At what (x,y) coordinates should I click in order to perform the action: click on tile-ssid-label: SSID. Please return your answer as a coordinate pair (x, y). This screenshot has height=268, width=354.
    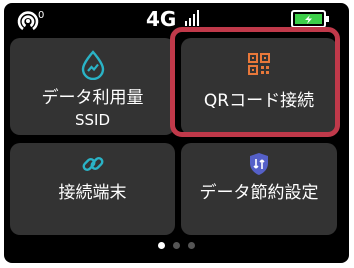
    Looking at the image, I should click on (92, 120).